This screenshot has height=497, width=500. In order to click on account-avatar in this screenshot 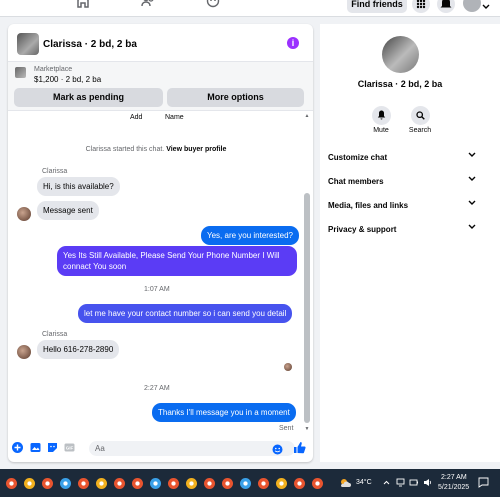, I will do `click(472, 6)`.